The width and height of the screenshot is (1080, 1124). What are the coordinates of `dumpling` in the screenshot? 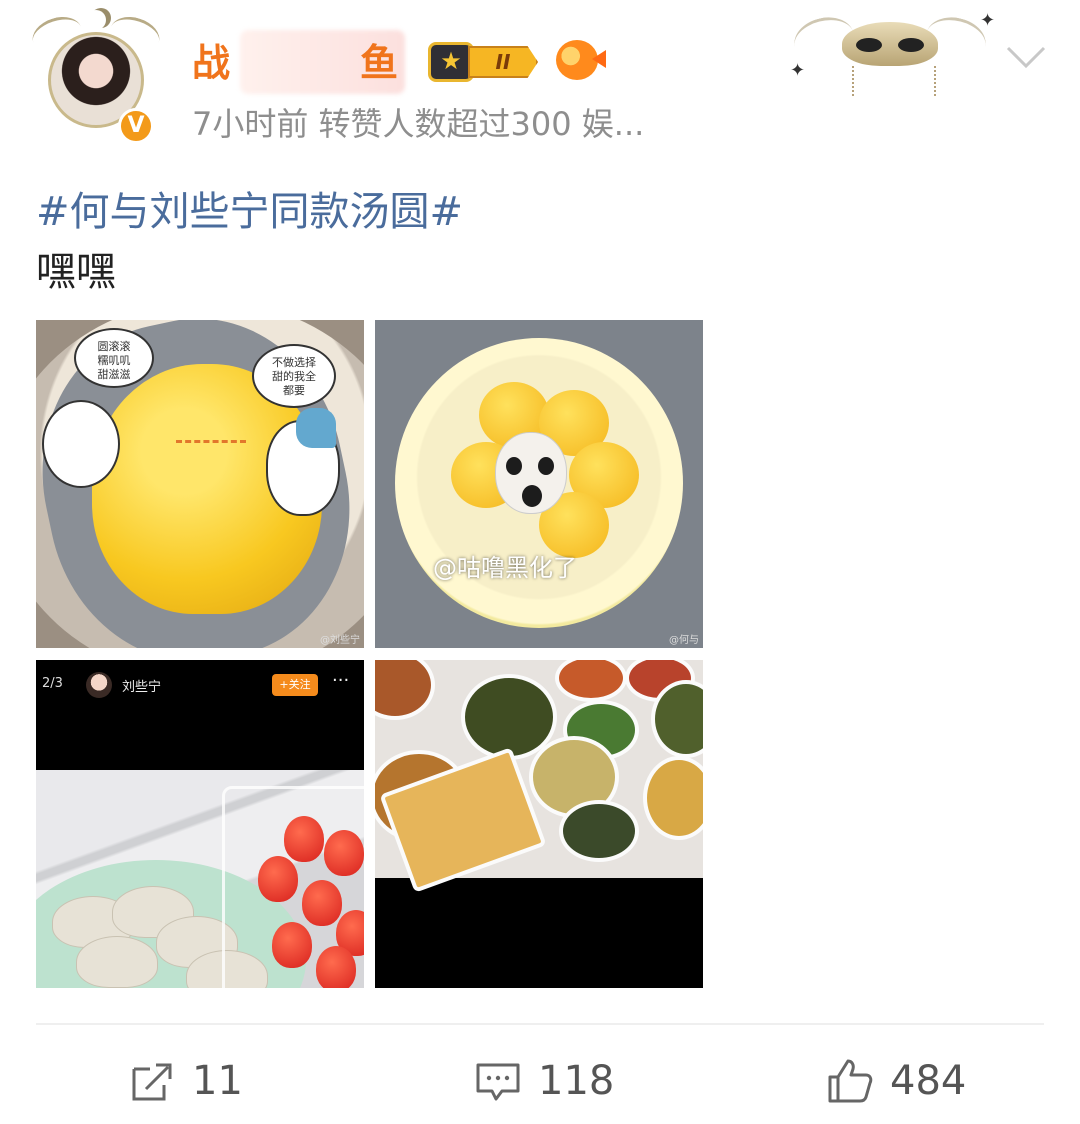 It's located at (117, 962).